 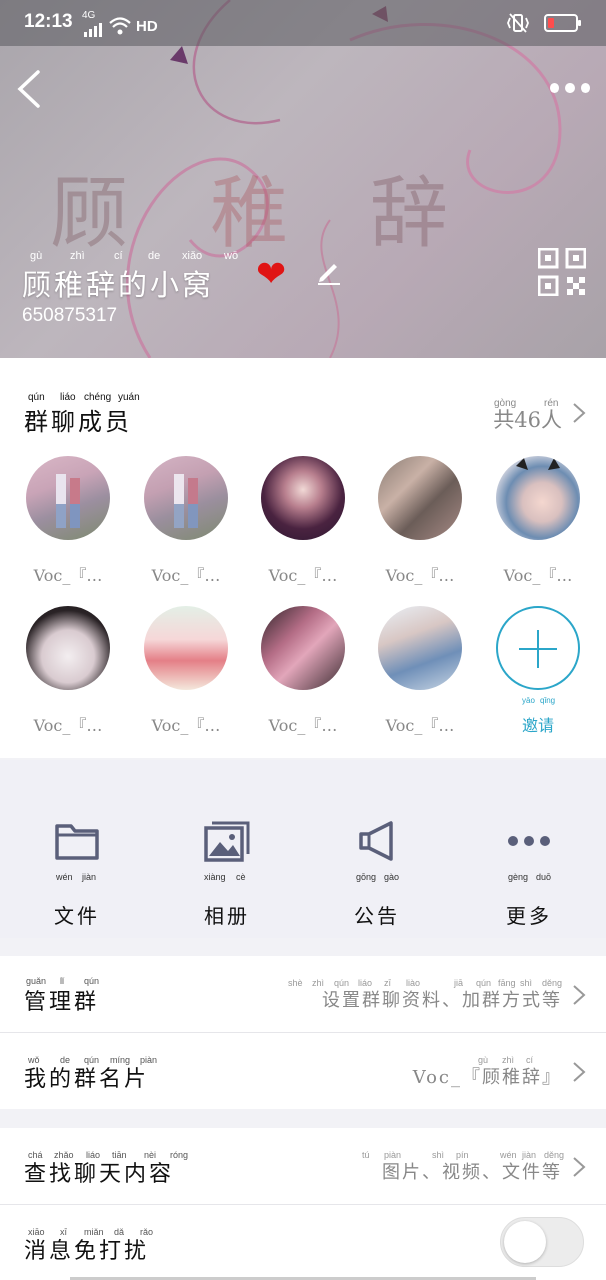 What do you see at coordinates (62, 1002) in the screenshot?
I see `row-label: 管理群` at bounding box center [62, 1002].